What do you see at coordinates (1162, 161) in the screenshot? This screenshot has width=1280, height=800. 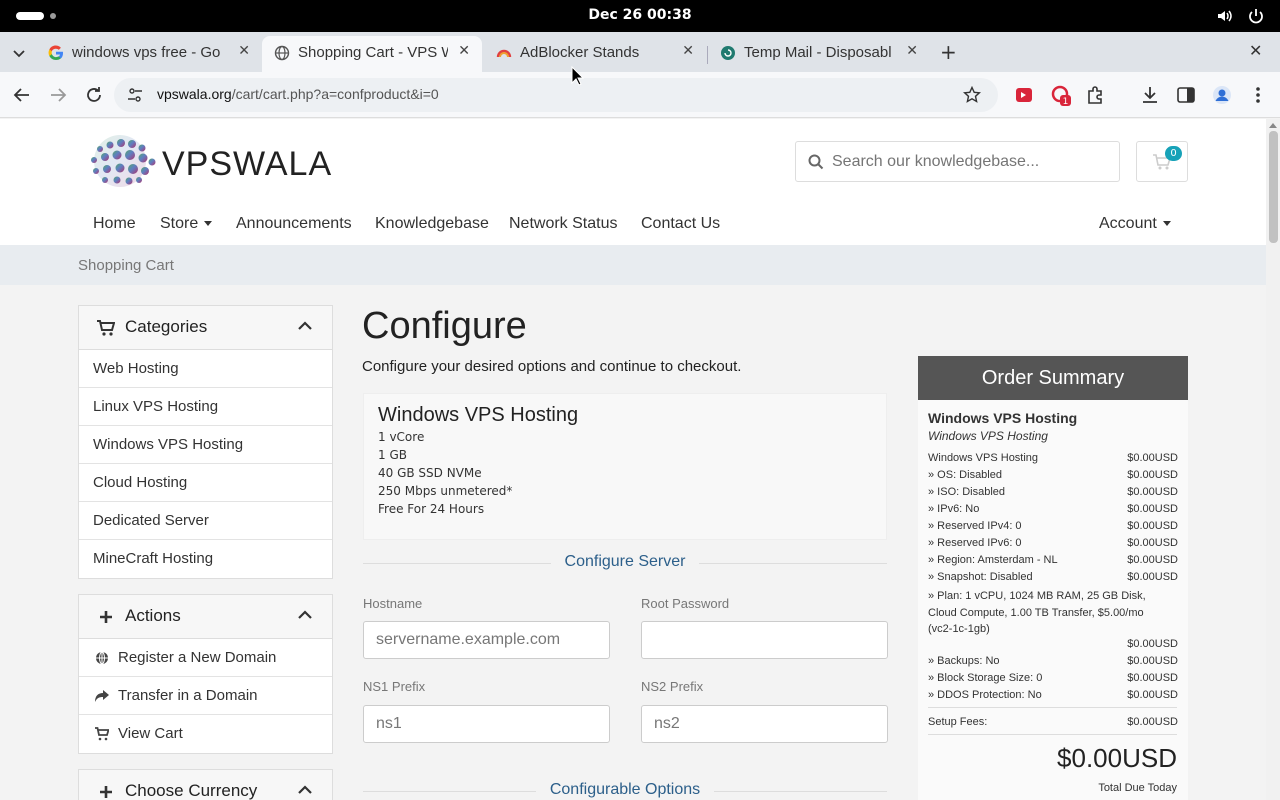 I see `cart-button` at bounding box center [1162, 161].